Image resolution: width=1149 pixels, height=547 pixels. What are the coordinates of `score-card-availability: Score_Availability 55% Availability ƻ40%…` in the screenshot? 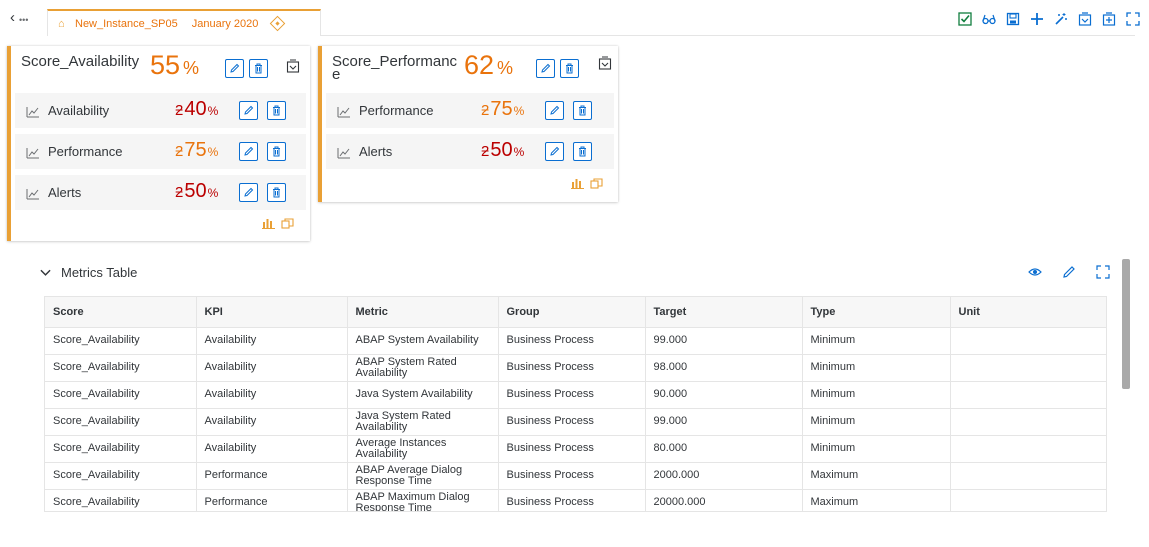 It's located at (158, 143).